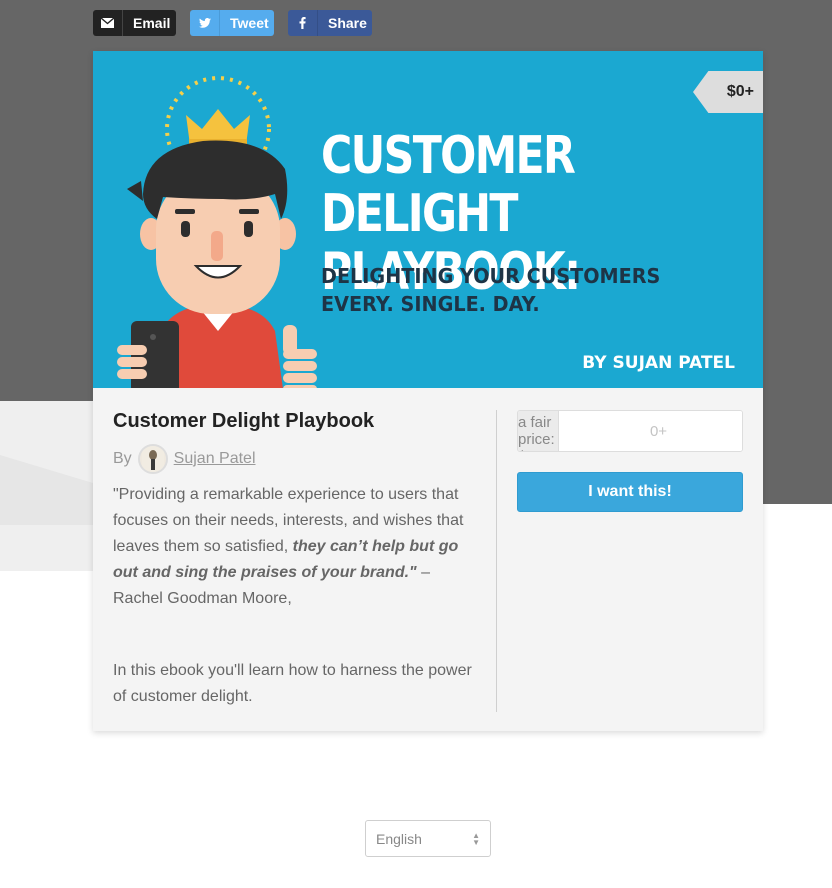  What do you see at coordinates (476, 839) in the screenshot?
I see `select-arrows-icon: ▲ ▼` at bounding box center [476, 839].